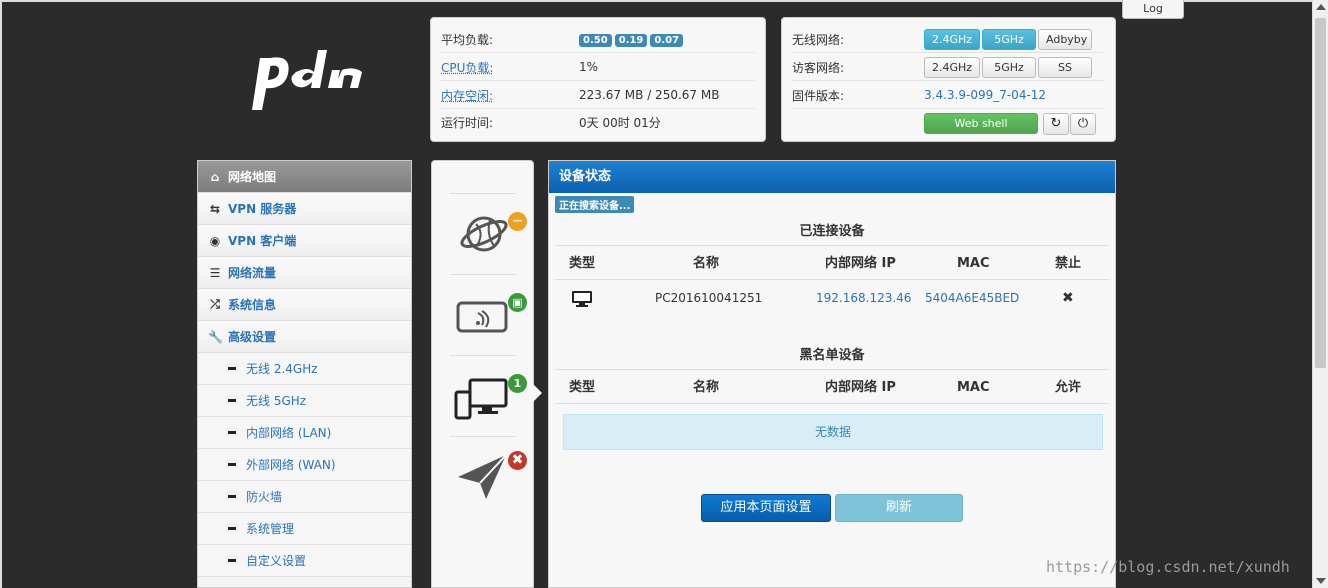 The width and height of the screenshot is (1328, 588). Describe the element at coordinates (589, 67) in the screenshot. I see `cpu-value: 1%` at that location.